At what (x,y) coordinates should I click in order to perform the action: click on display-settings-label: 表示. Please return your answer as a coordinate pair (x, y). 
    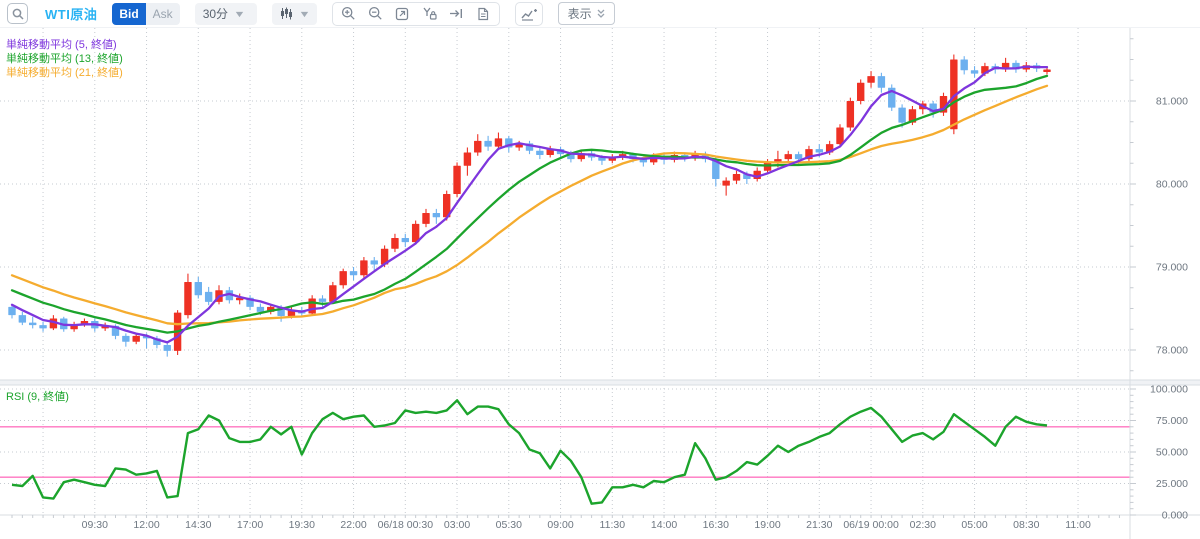
    Looking at the image, I should click on (579, 14).